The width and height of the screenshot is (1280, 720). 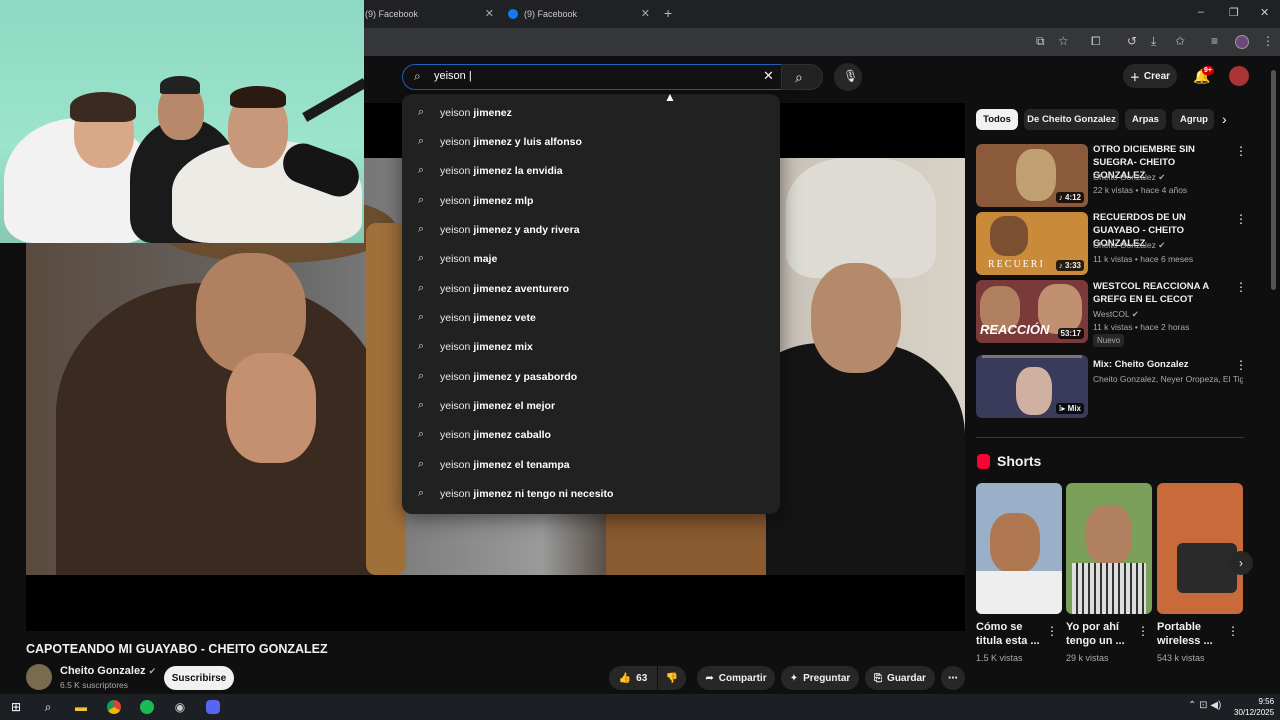 What do you see at coordinates (1268, 41) in the screenshot?
I see `browser-menu-icon: ⋮` at bounding box center [1268, 41].